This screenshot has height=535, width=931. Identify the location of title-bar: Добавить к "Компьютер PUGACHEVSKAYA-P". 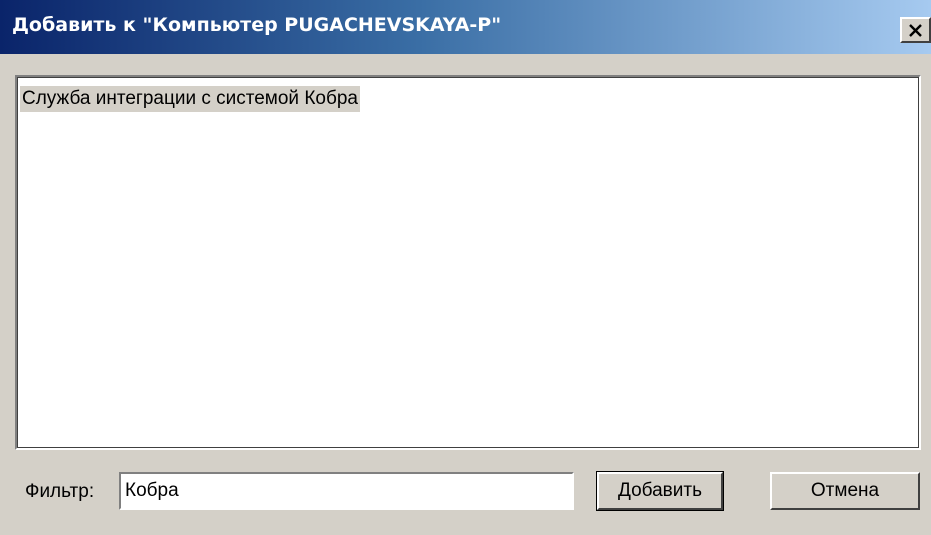
(465, 27).